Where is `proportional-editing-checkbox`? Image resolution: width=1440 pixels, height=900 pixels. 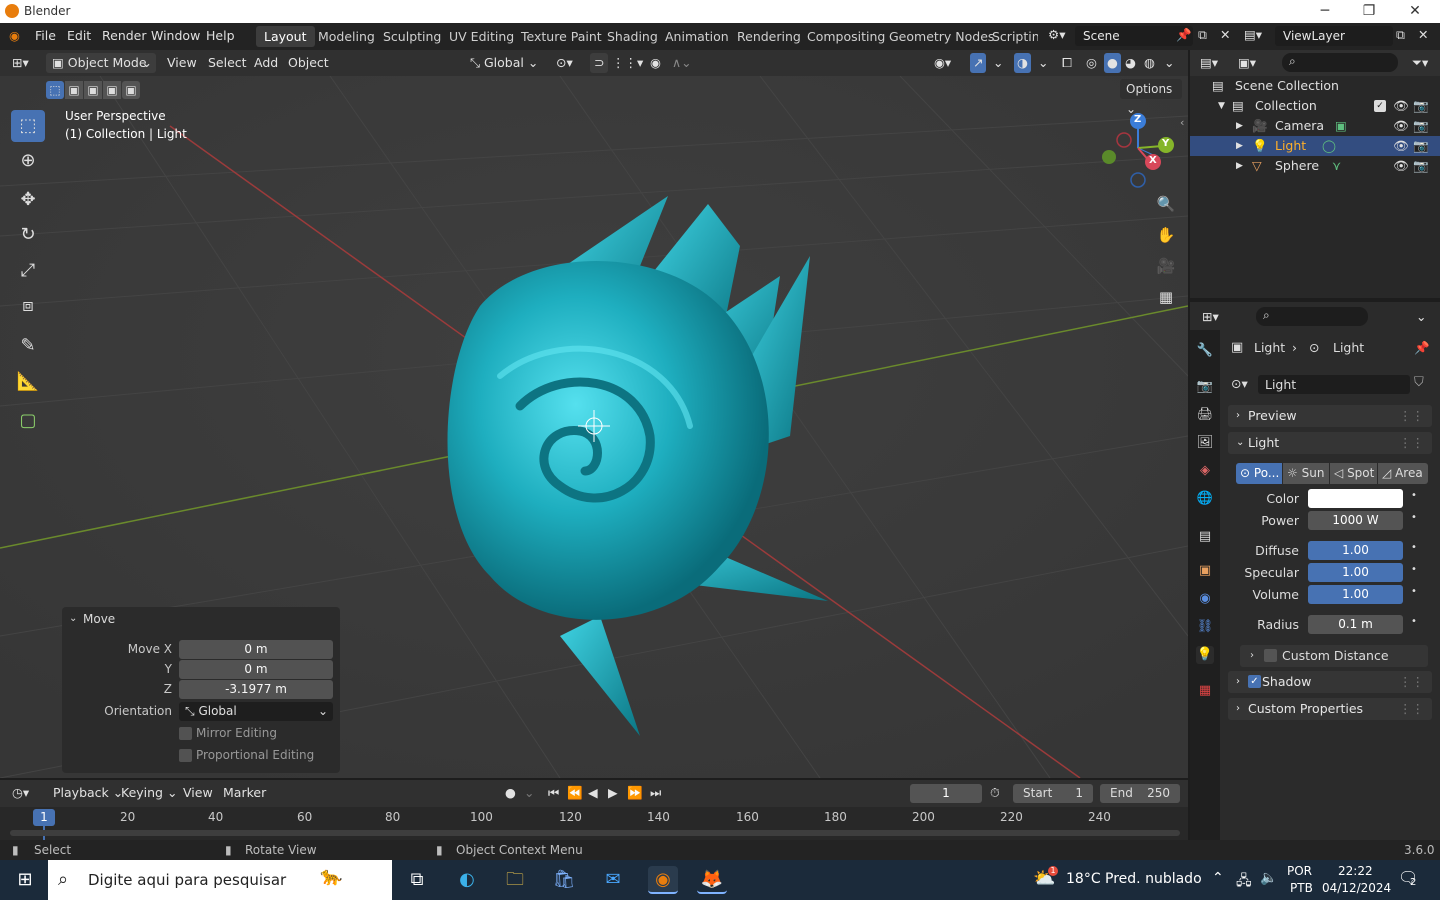 proportional-editing-checkbox is located at coordinates (185, 755).